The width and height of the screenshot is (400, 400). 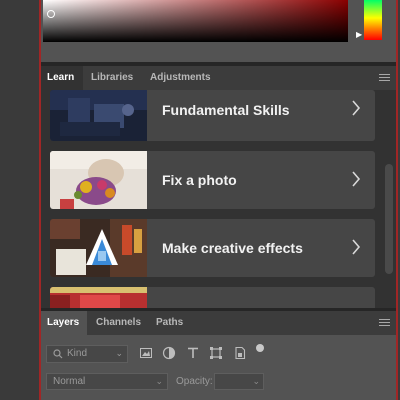 What do you see at coordinates (216, 353) in the screenshot?
I see `shape-filter-icon` at bounding box center [216, 353].